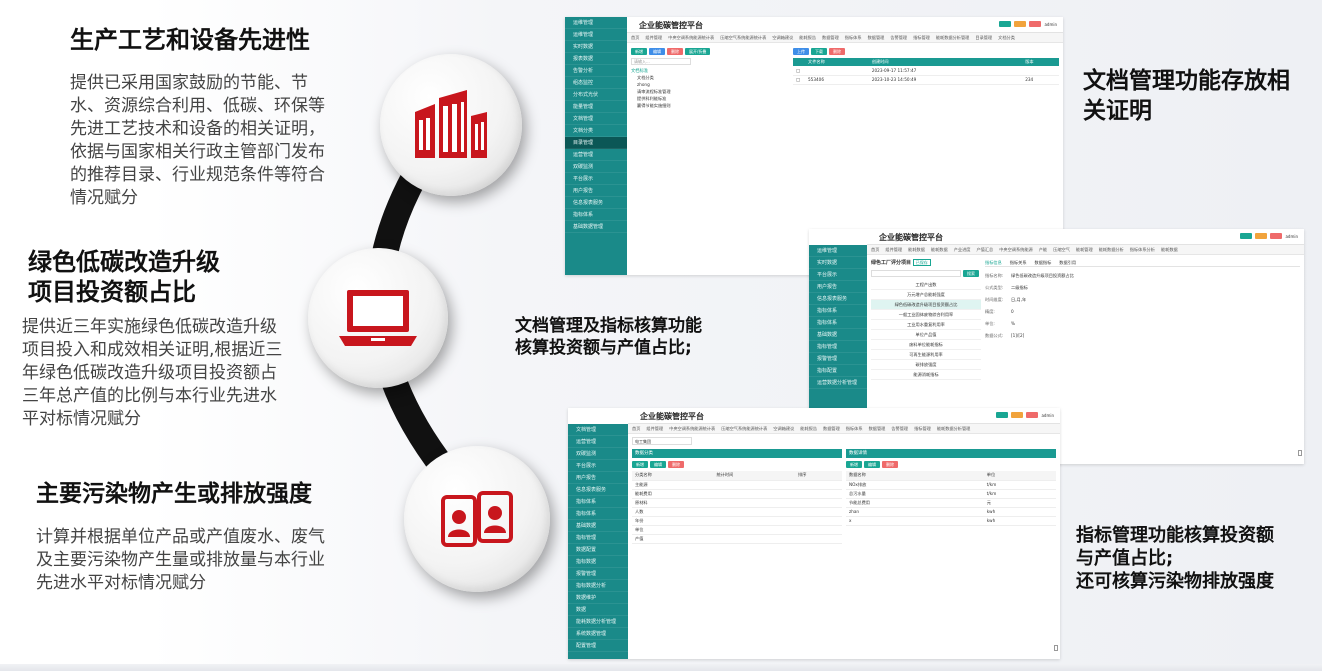 This screenshot has width=1322, height=671. What do you see at coordinates (596, 131) in the screenshot?
I see `sidebar-item: 文档分类` at bounding box center [596, 131].